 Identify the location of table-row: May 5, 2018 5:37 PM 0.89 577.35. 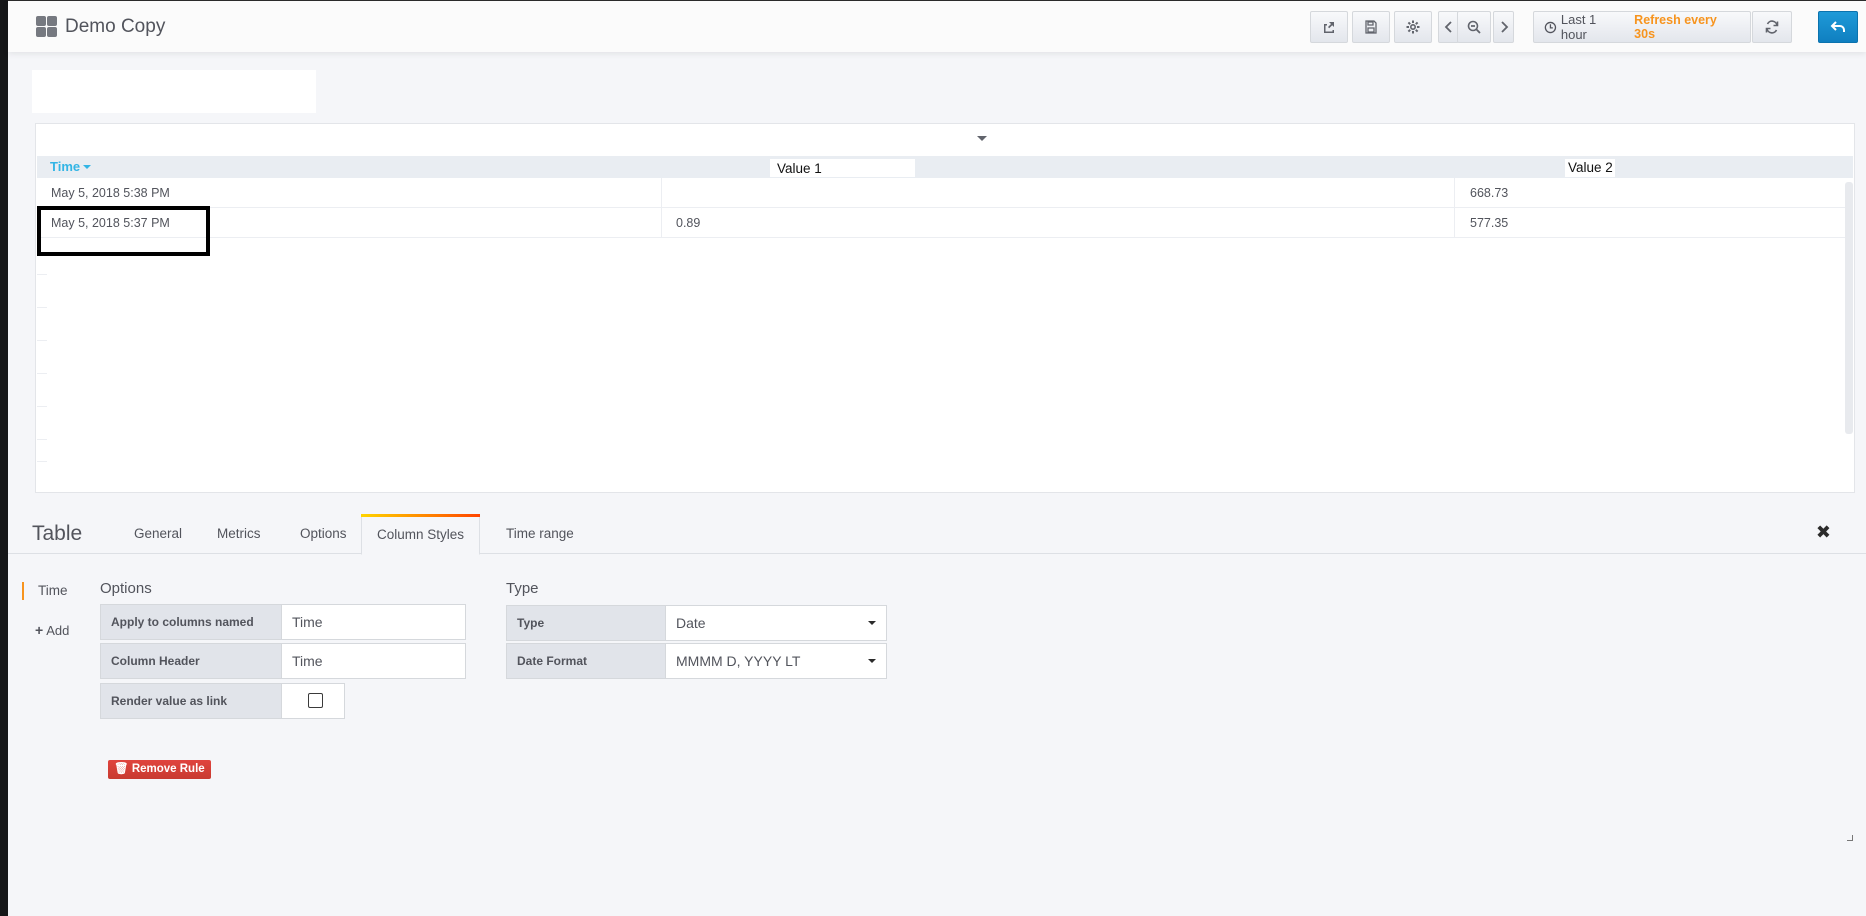
(945, 223).